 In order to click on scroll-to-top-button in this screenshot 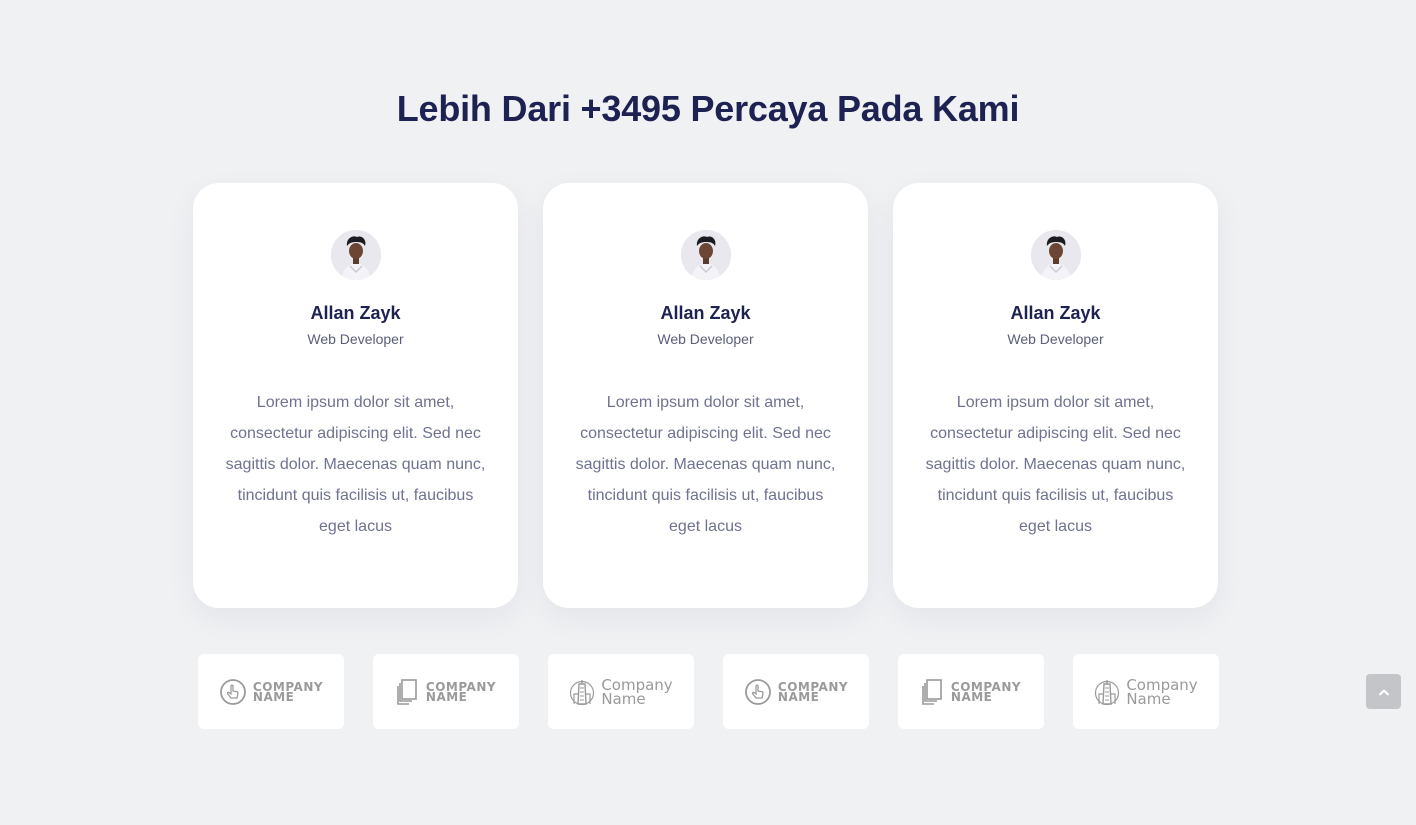, I will do `click(1383, 691)`.